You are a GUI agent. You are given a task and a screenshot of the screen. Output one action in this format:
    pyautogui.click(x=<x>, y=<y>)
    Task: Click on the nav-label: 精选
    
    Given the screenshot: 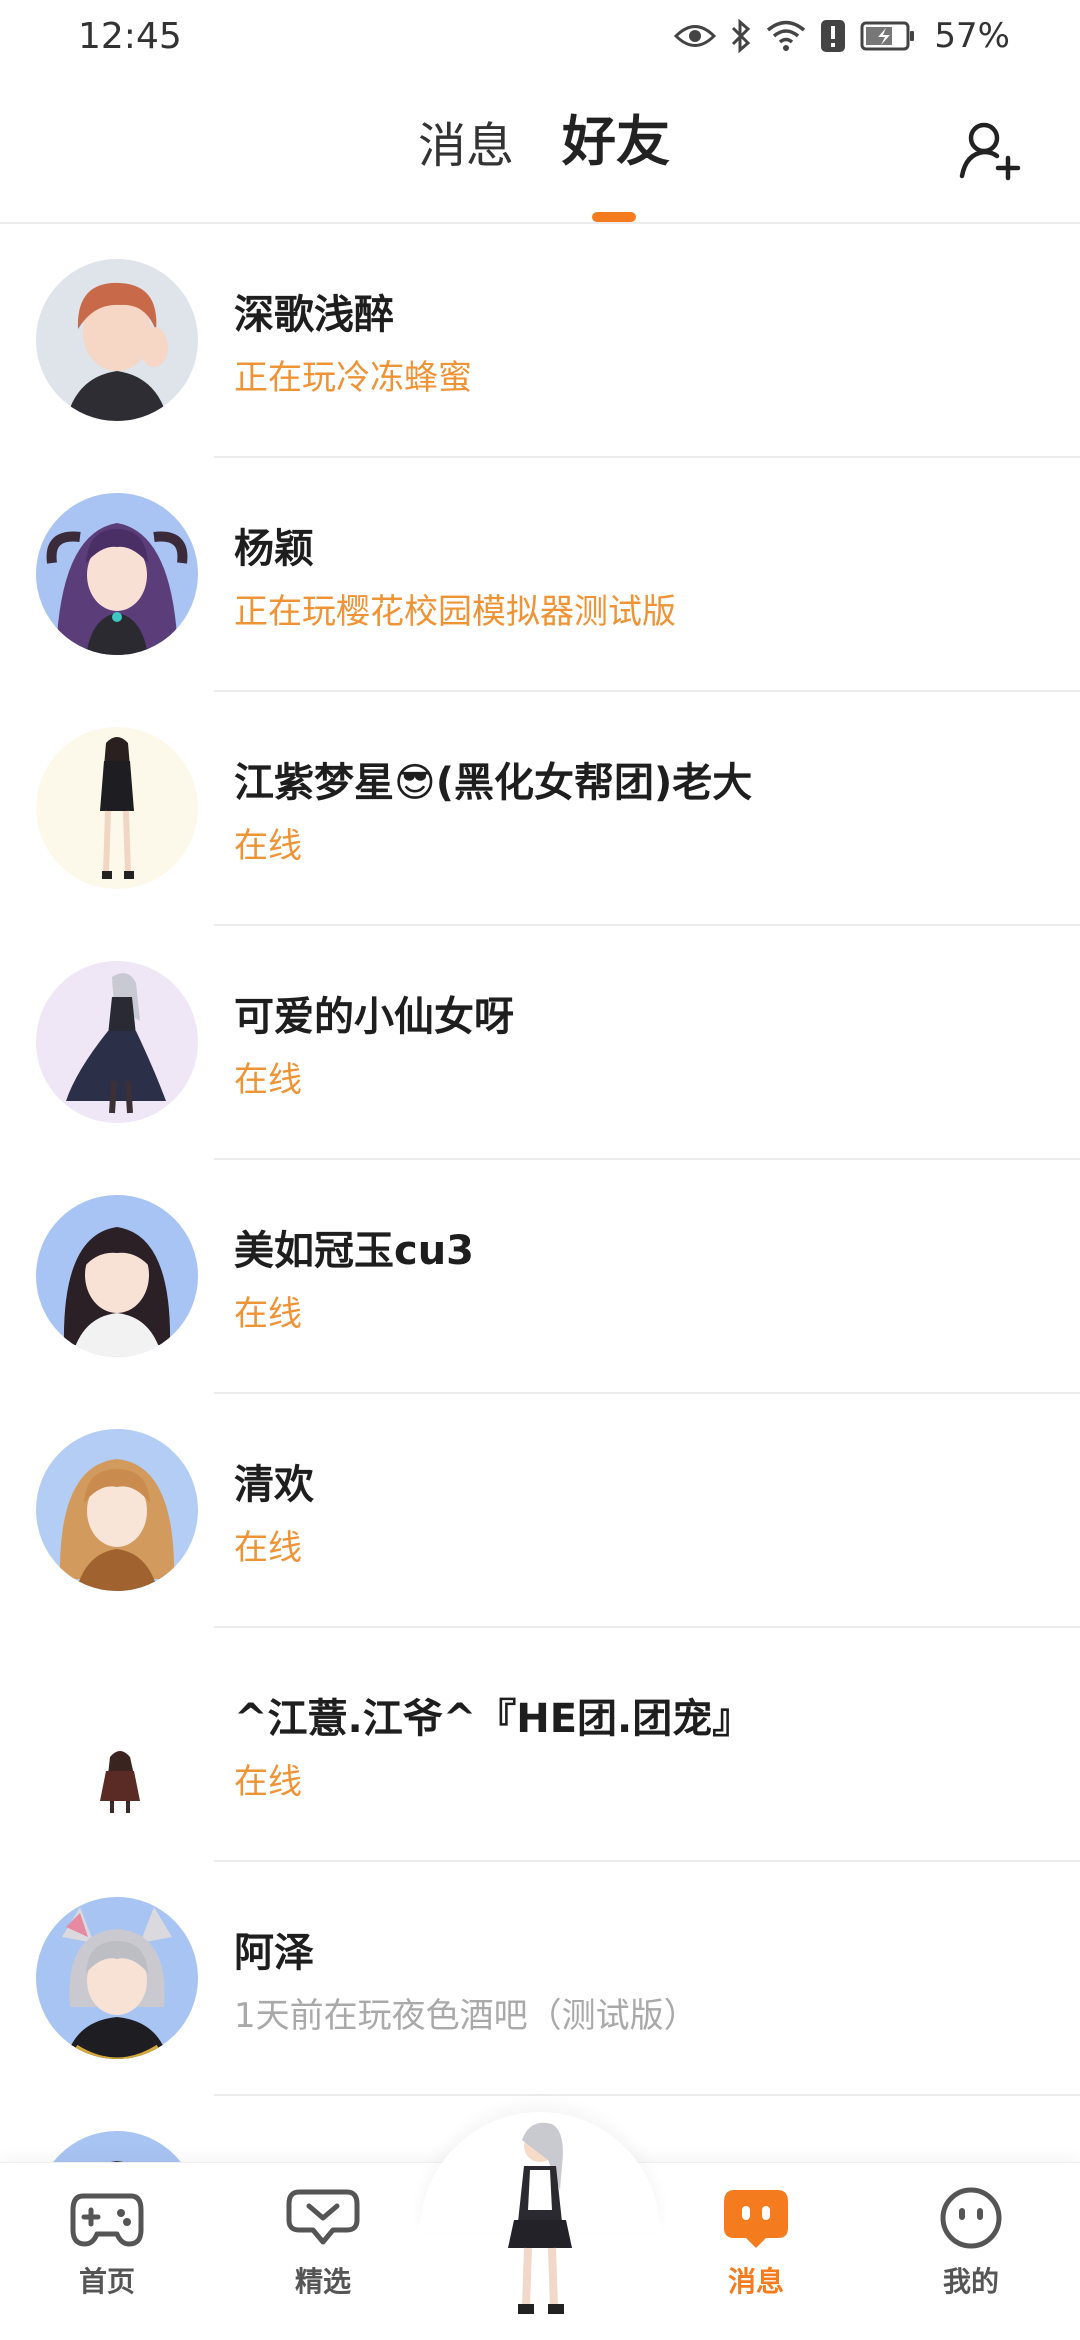 What is the action you would take?
    pyautogui.click(x=322, y=2281)
    